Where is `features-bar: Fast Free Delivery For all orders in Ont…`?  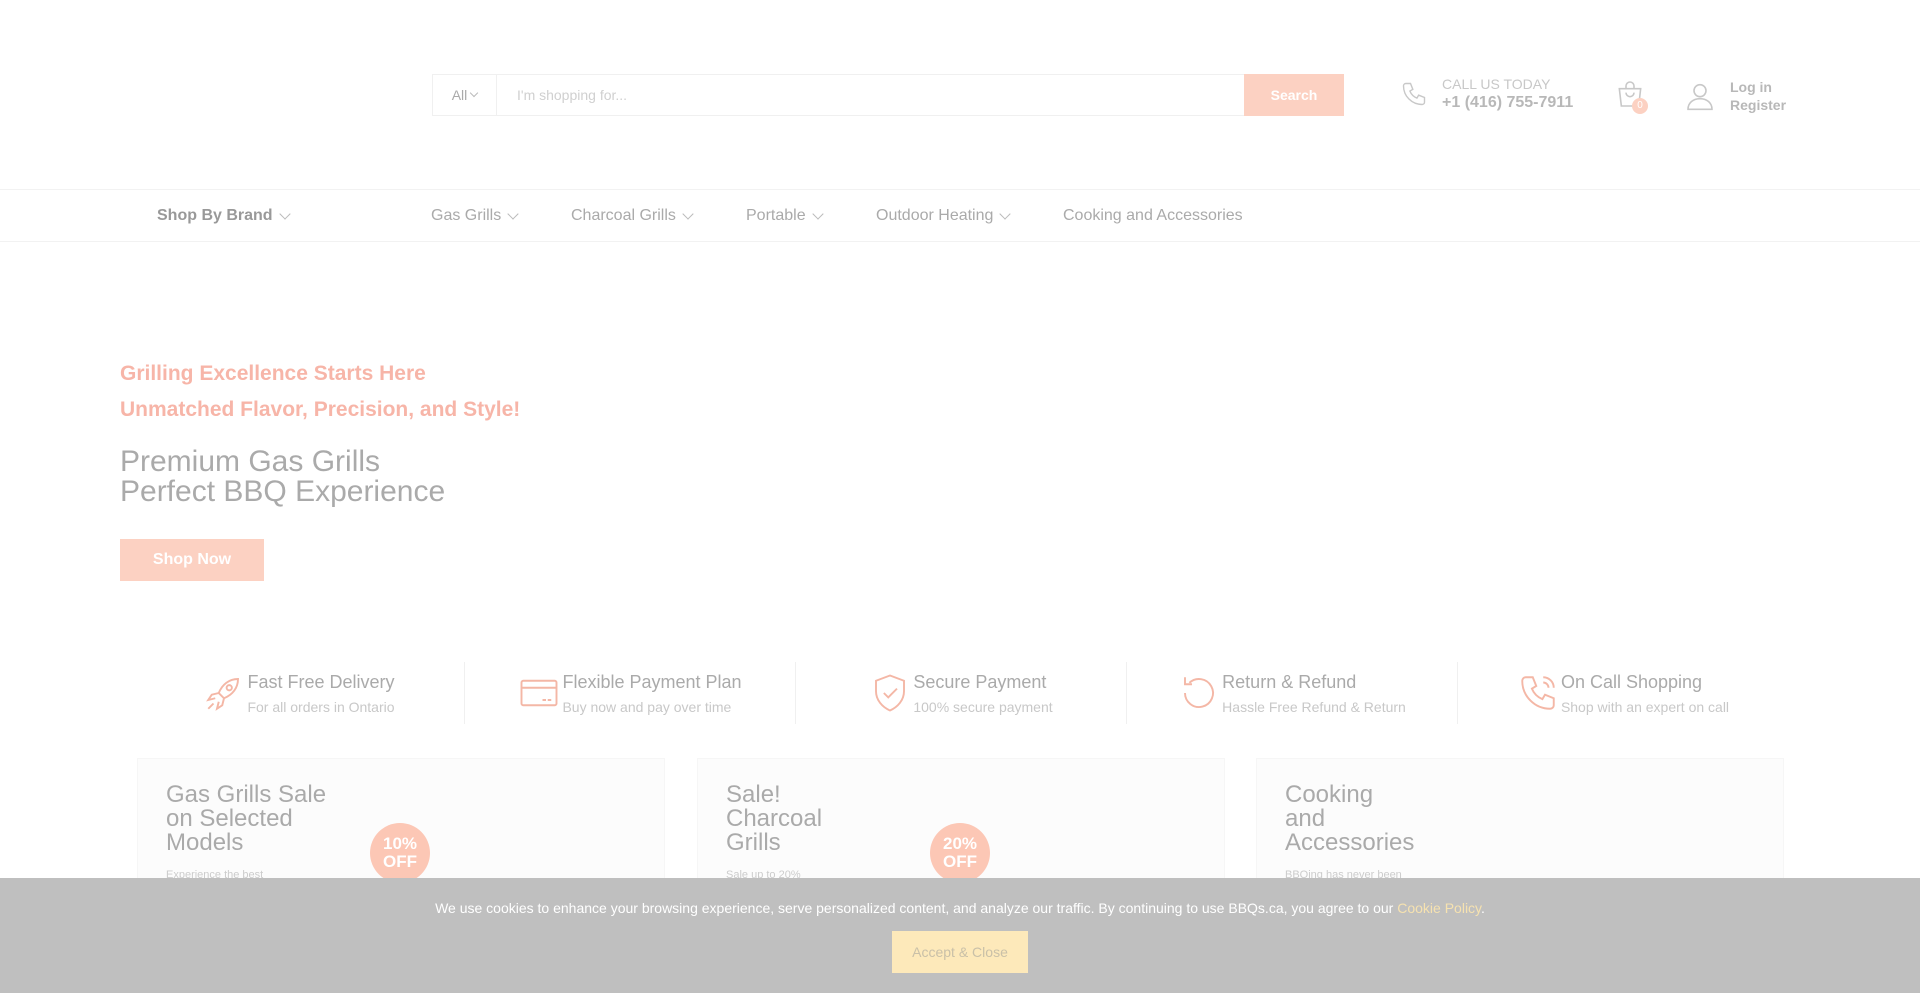
features-bar: Fast Free Delivery For all orders in Ont… is located at coordinates (961, 693).